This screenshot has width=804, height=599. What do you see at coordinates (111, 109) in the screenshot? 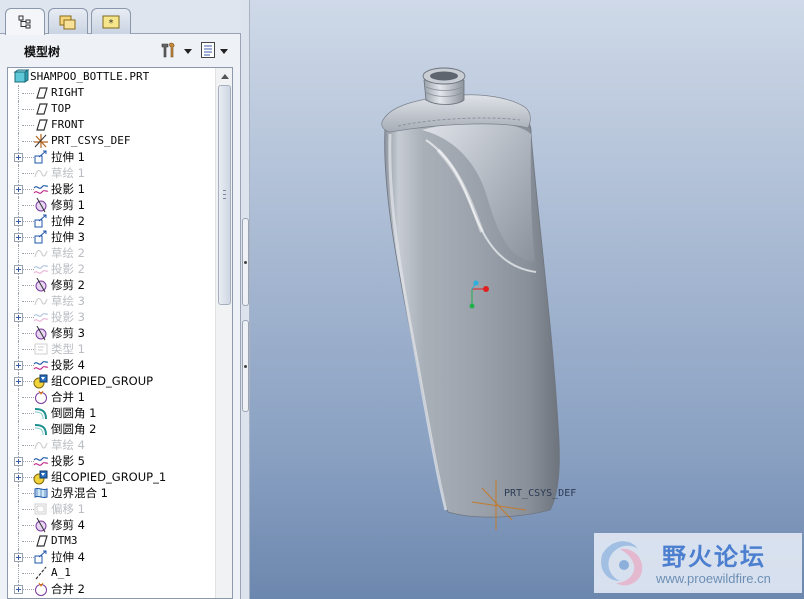
I see `tree-item: TOP` at bounding box center [111, 109].